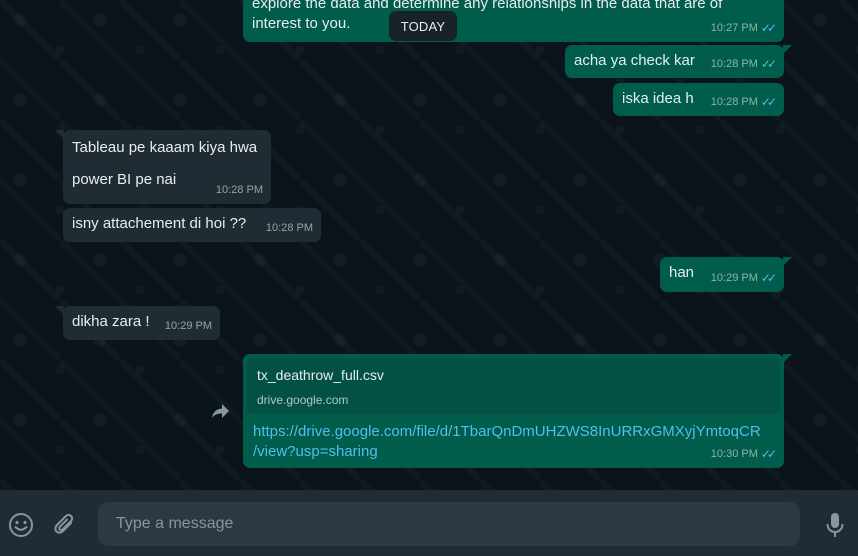  Describe the element at coordinates (513, 386) in the screenshot. I see `link-preview-card: tx_deathrow_full.csv drive.google.com` at that location.